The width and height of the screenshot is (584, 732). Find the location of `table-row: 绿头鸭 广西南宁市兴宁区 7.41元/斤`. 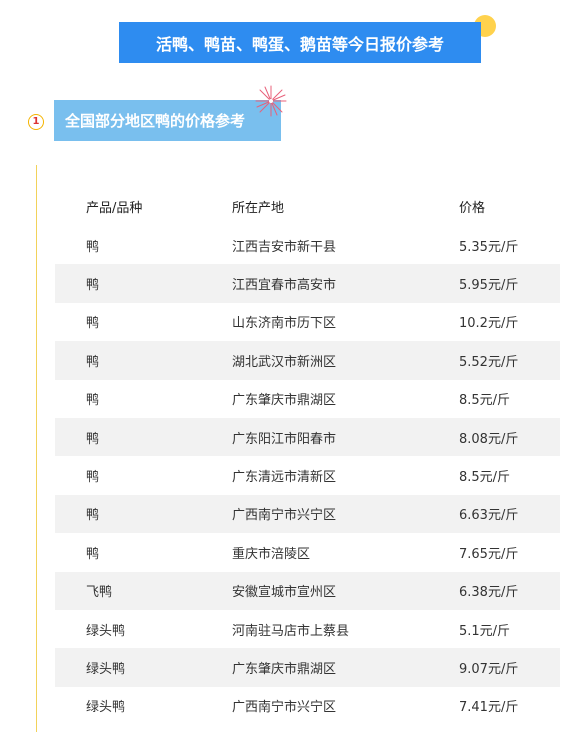

table-row: 绿头鸭 广西南宁市兴宁区 7.41元/斤 is located at coordinates (307, 706).